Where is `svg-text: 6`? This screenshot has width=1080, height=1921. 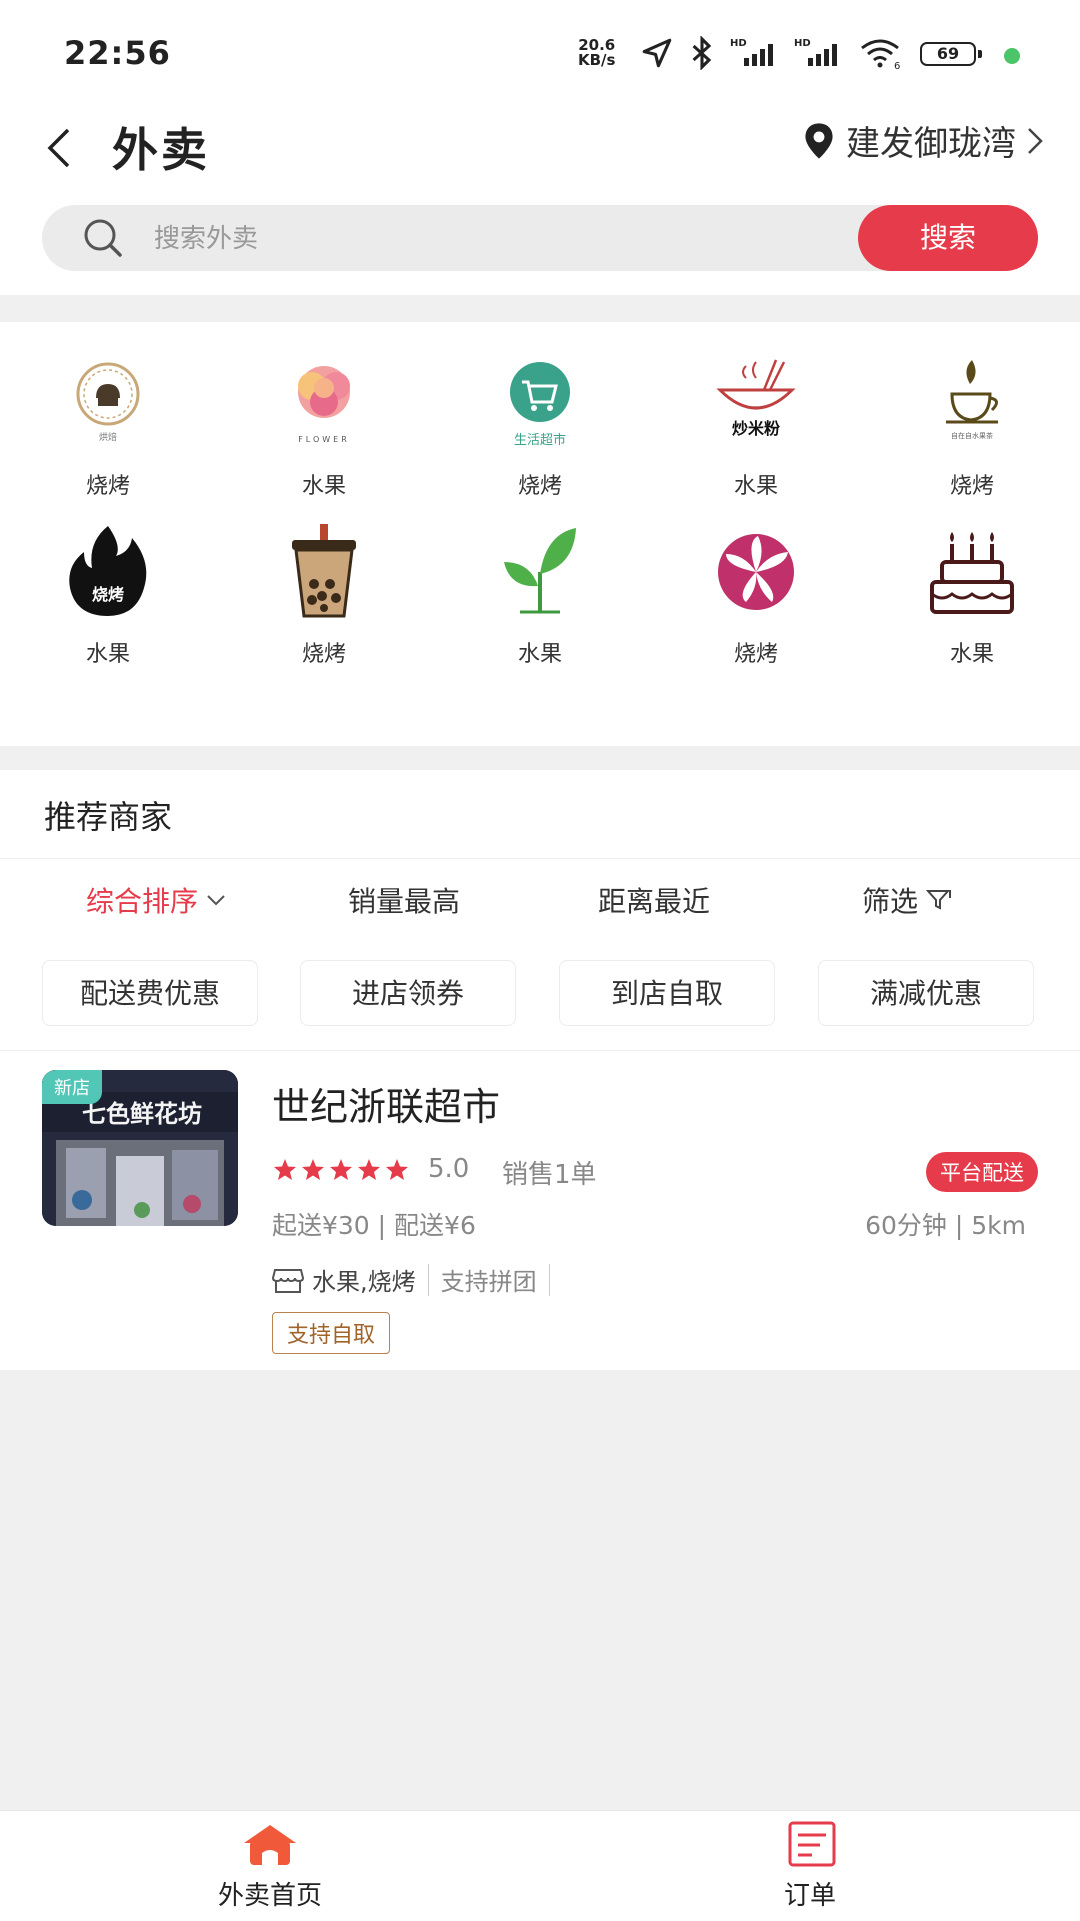
svg-text: 6 is located at coordinates (897, 65).